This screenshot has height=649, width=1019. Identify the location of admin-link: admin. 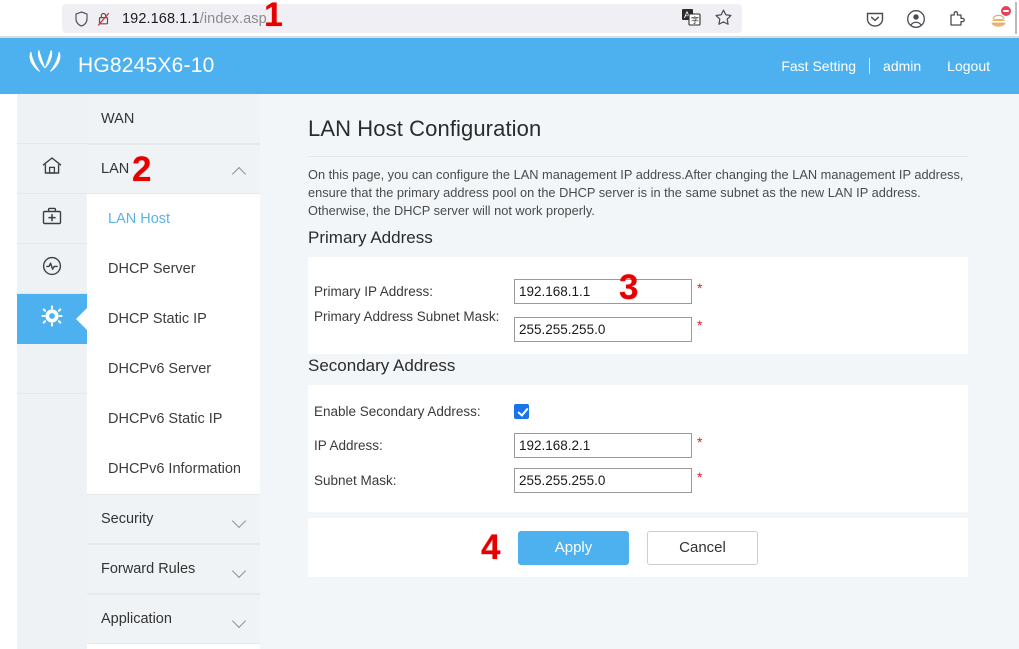
(902, 66).